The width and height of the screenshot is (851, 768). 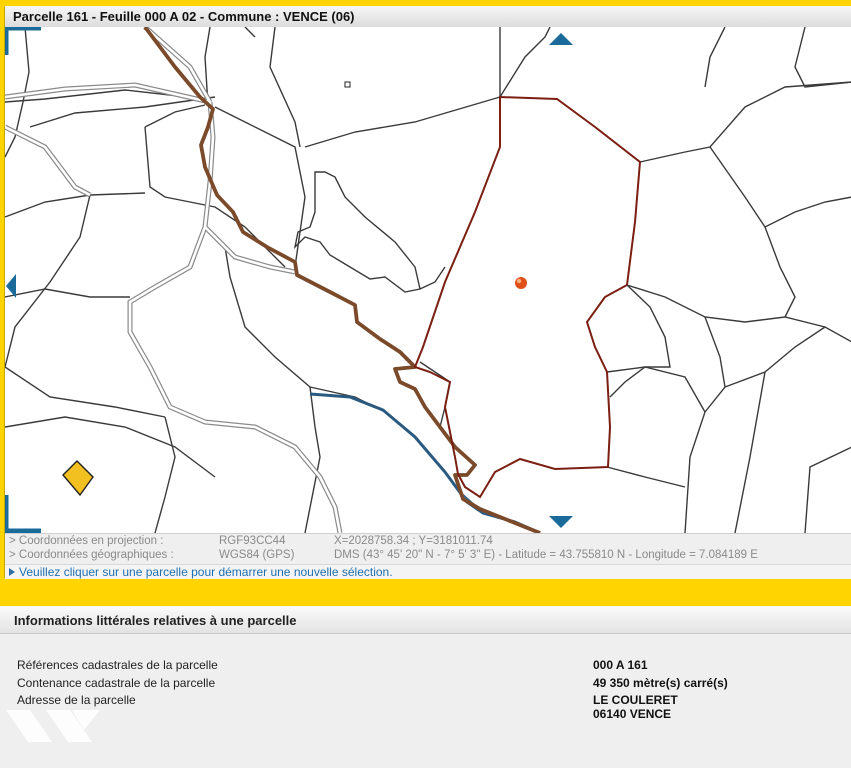 What do you see at coordinates (561, 39) in the screenshot?
I see `triangle-up-icon` at bounding box center [561, 39].